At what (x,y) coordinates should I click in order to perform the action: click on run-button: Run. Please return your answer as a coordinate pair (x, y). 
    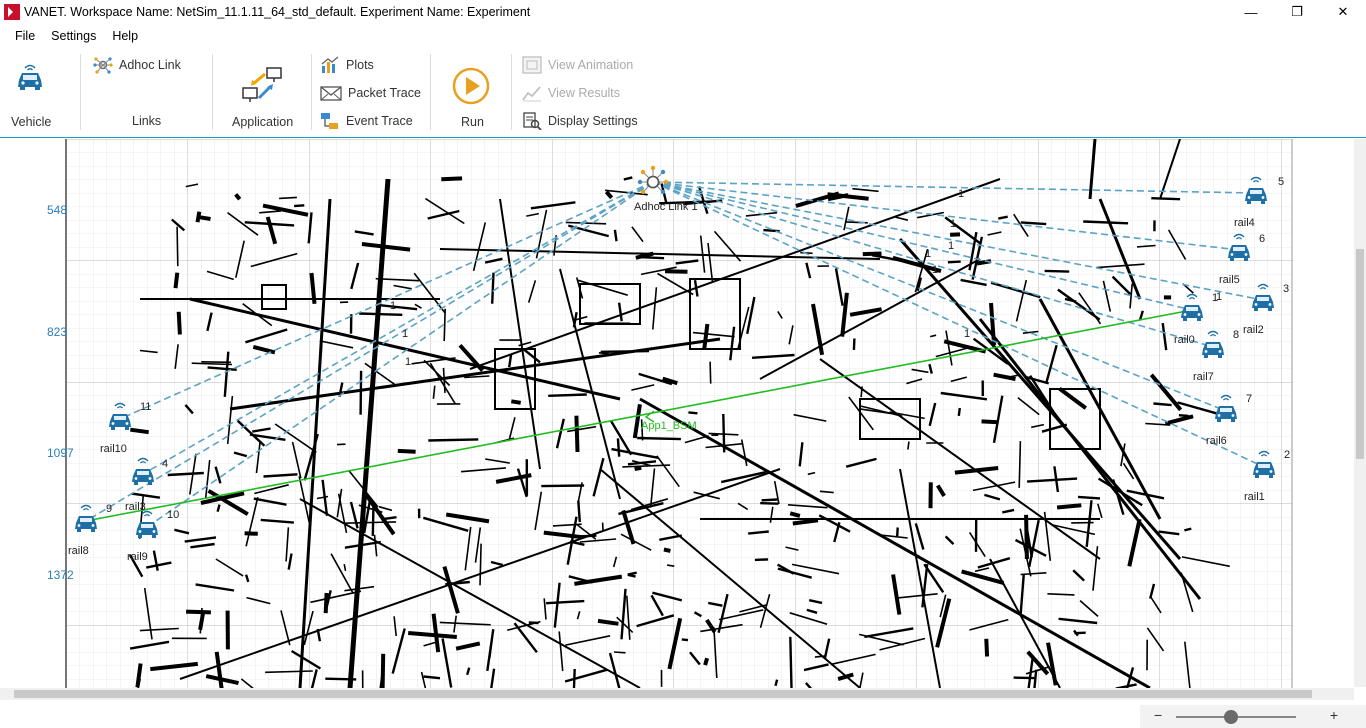
    Looking at the image, I should click on (471, 97).